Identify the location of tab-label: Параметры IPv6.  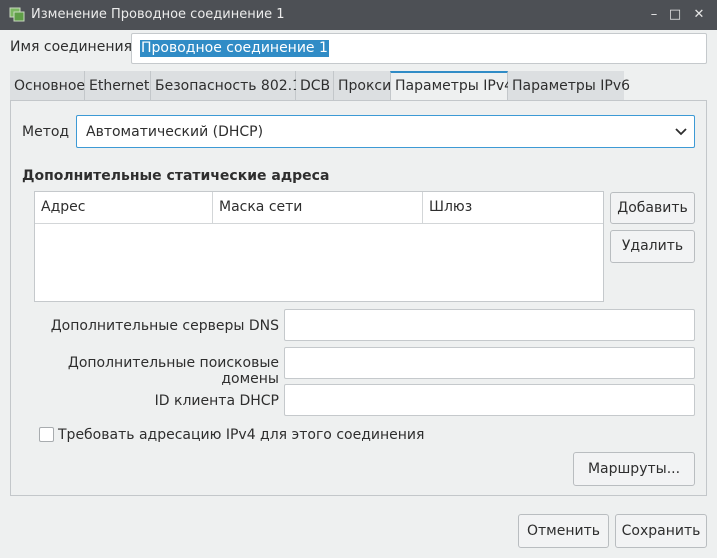
(571, 86).